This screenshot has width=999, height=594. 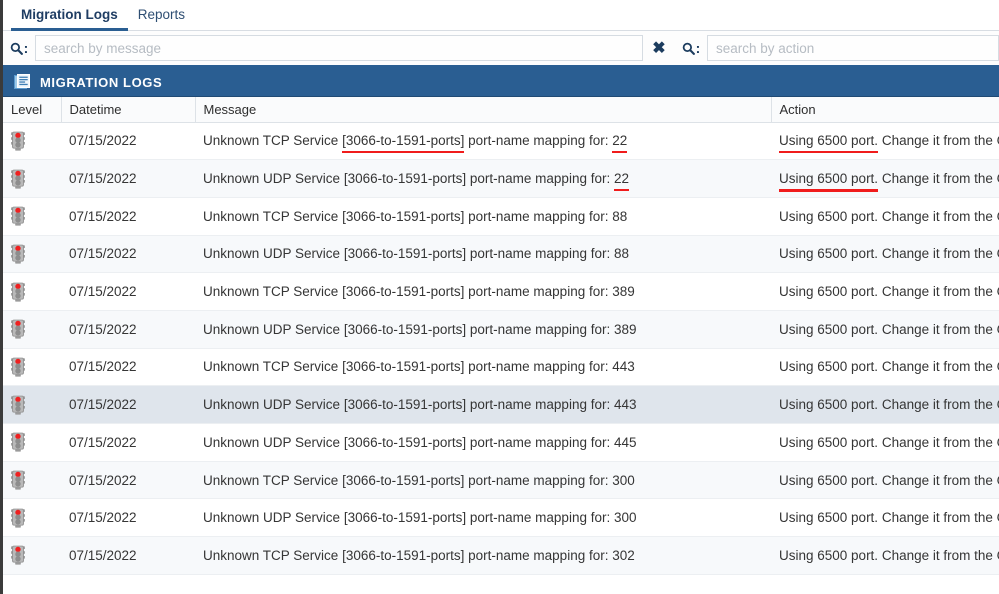 I want to click on search-toolbar: : ✖ :, so click(x=501, y=49).